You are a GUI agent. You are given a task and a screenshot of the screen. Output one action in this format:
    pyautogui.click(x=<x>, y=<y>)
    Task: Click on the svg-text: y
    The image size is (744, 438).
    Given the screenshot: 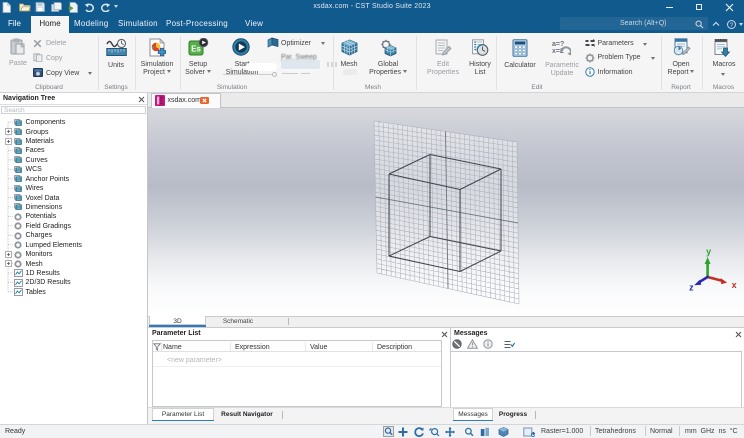 What is the action you would take?
    pyautogui.click(x=708, y=252)
    